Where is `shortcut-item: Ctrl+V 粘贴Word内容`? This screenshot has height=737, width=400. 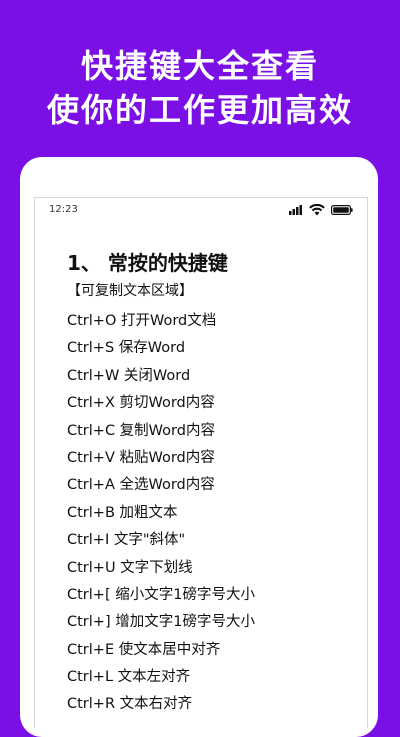 shortcut-item: Ctrl+V 粘贴Word内容 is located at coordinates (212, 458).